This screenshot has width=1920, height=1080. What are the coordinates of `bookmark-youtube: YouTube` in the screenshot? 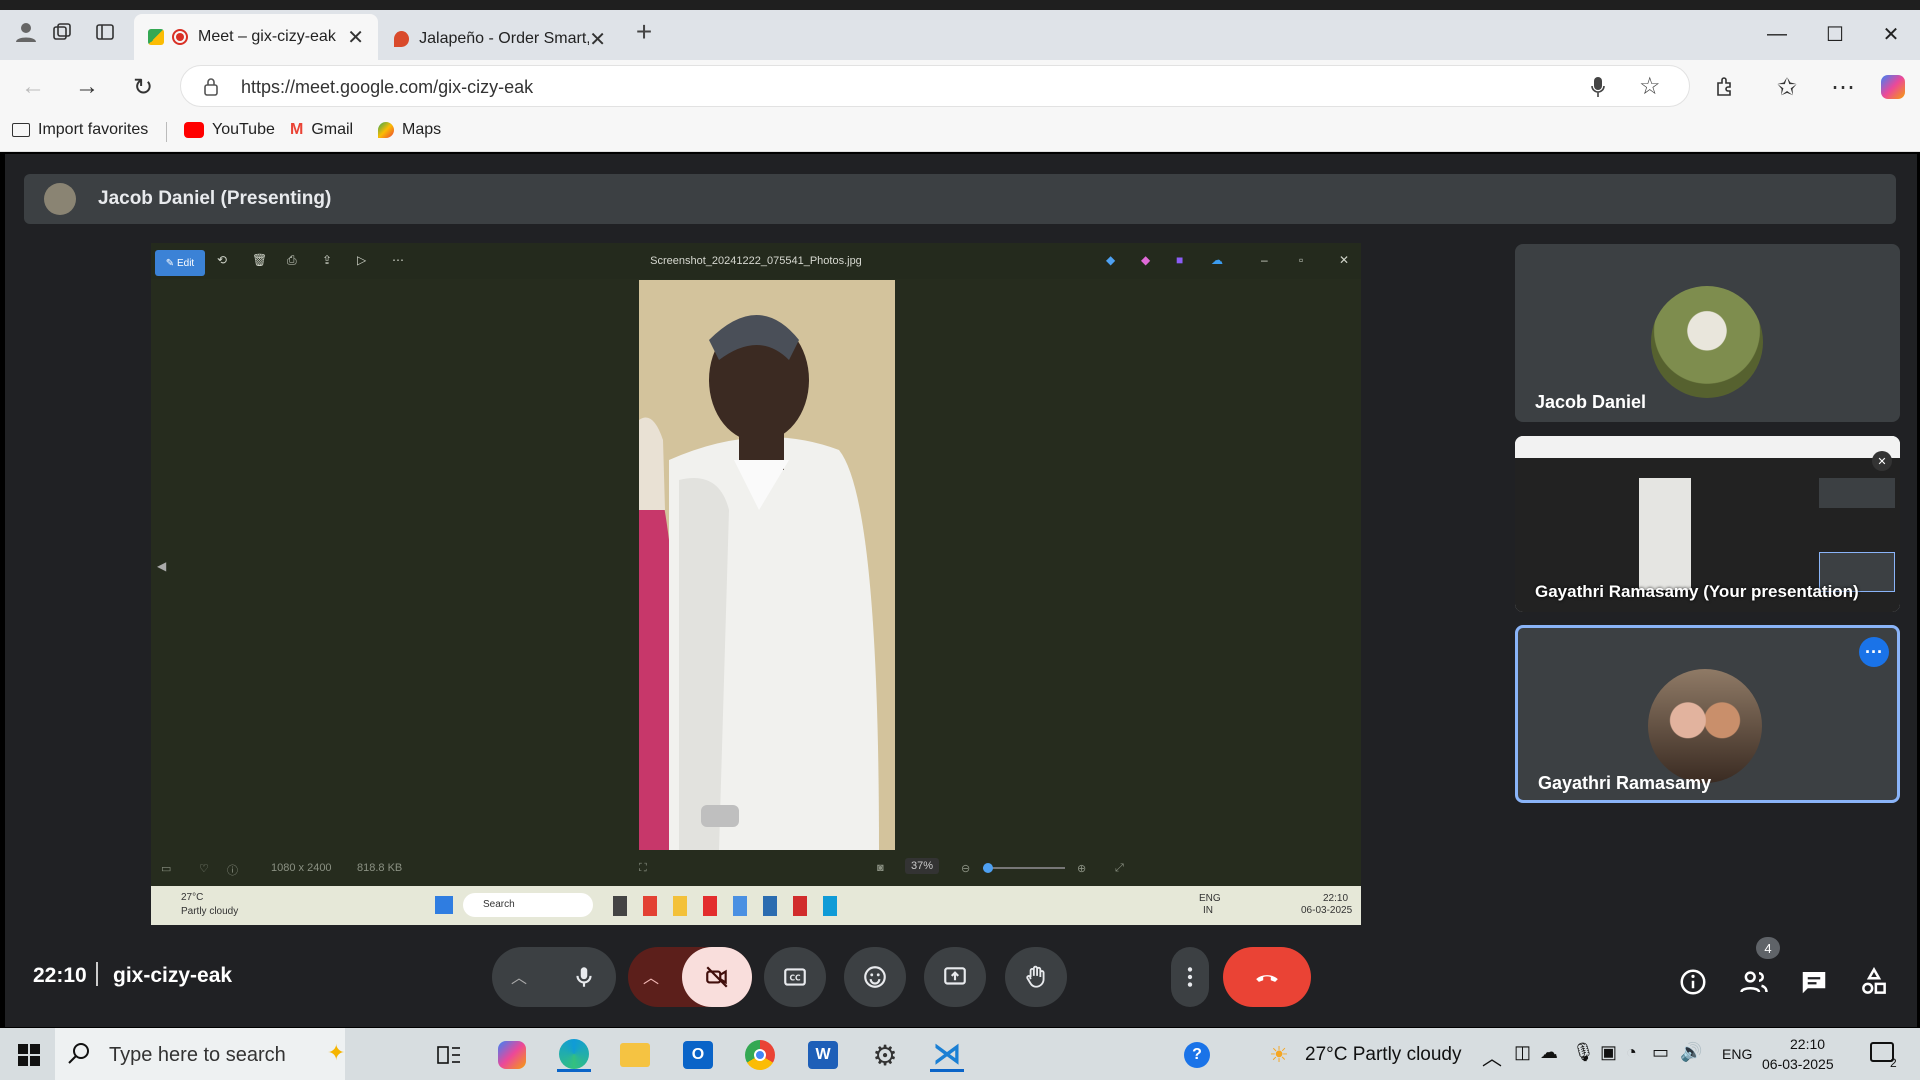 It's located at (229, 130).